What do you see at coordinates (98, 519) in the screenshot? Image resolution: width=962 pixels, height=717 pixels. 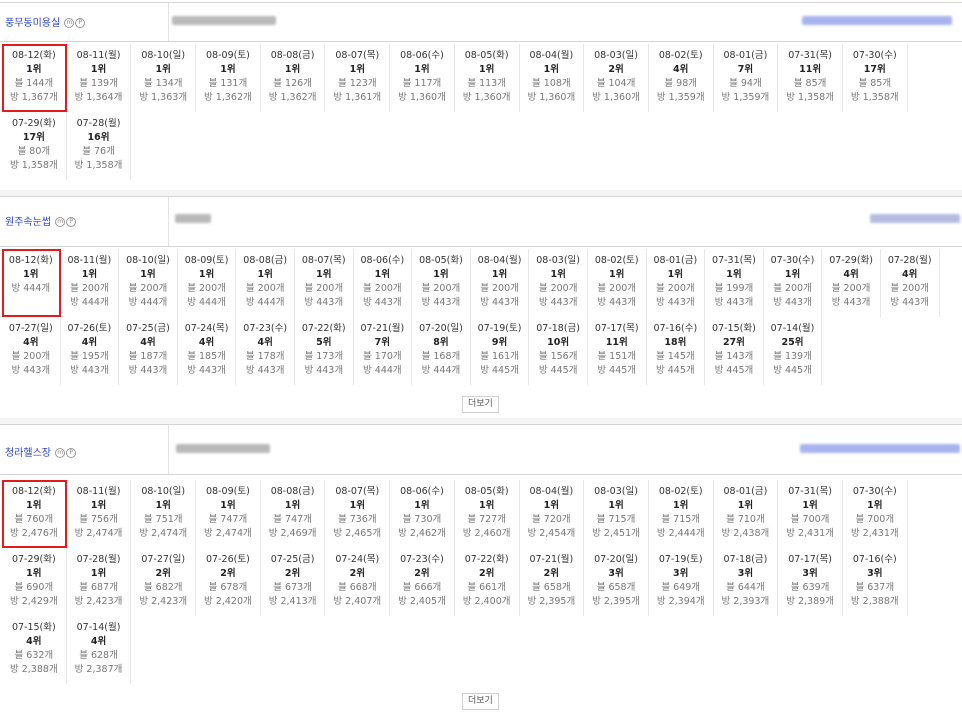 I see `blog-count: 블 756개` at bounding box center [98, 519].